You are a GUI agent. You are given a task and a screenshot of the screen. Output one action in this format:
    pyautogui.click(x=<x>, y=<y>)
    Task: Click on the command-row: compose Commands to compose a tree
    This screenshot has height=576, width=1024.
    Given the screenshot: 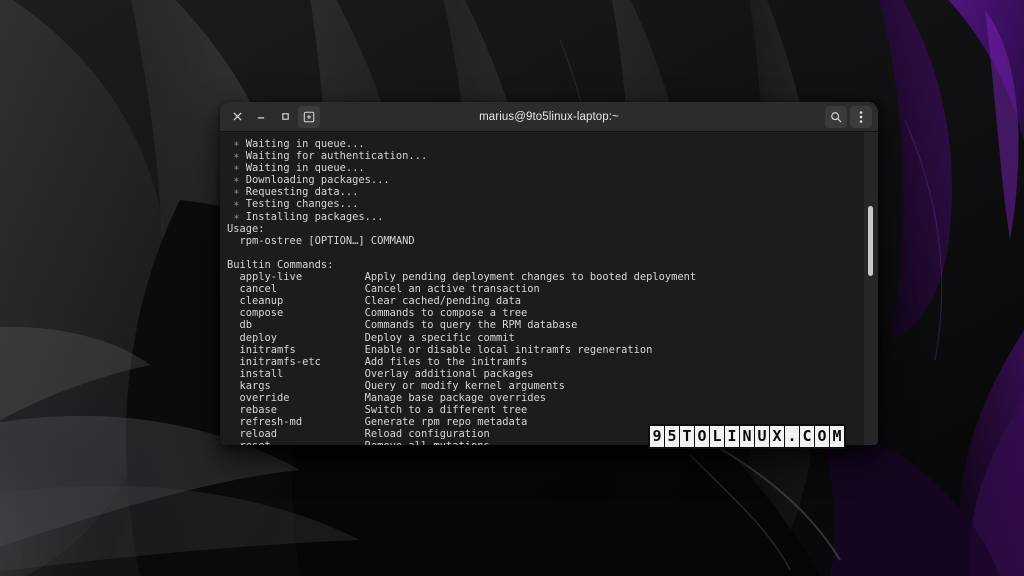 What is the action you would take?
    pyautogui.click(x=541, y=313)
    